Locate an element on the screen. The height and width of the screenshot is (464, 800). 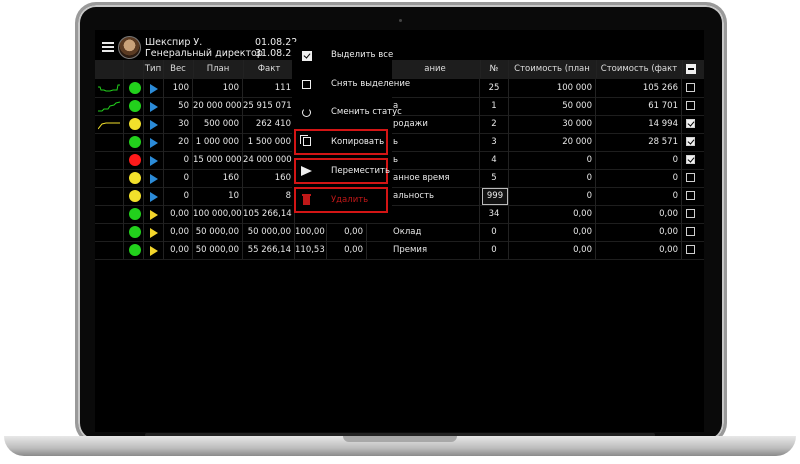
table-row: 0 10 8 альность 999 0 0 is located at coordinates (399, 196).